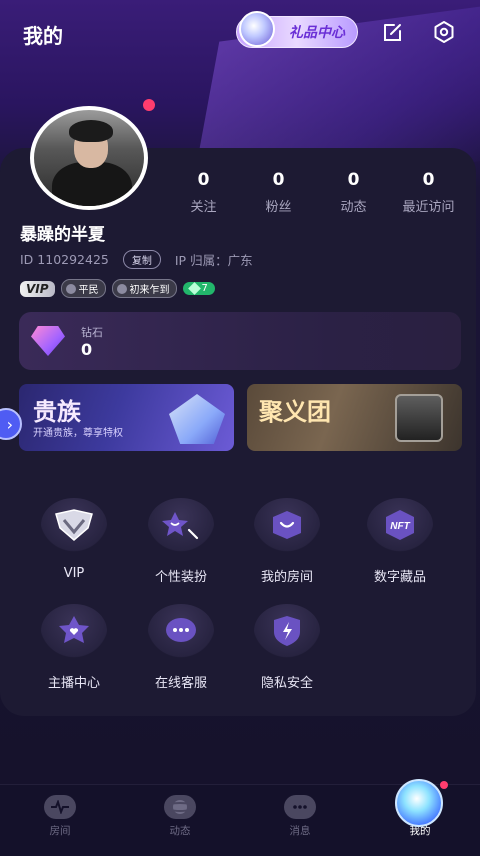 The image size is (480, 856). I want to click on stat-following: 0 关注, so click(203, 192).